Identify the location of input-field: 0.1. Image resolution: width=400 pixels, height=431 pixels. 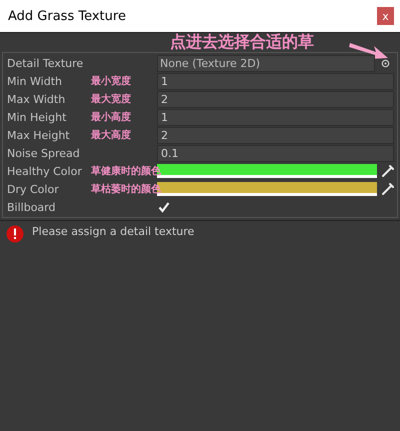
(275, 153).